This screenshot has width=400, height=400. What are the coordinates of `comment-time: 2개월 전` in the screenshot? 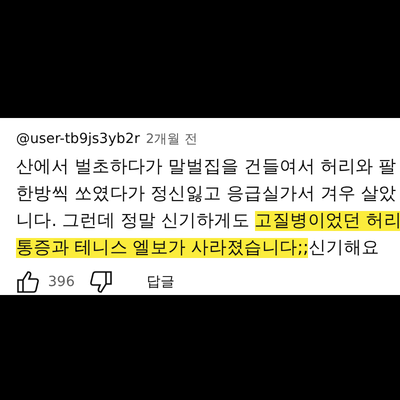 It's located at (172, 139).